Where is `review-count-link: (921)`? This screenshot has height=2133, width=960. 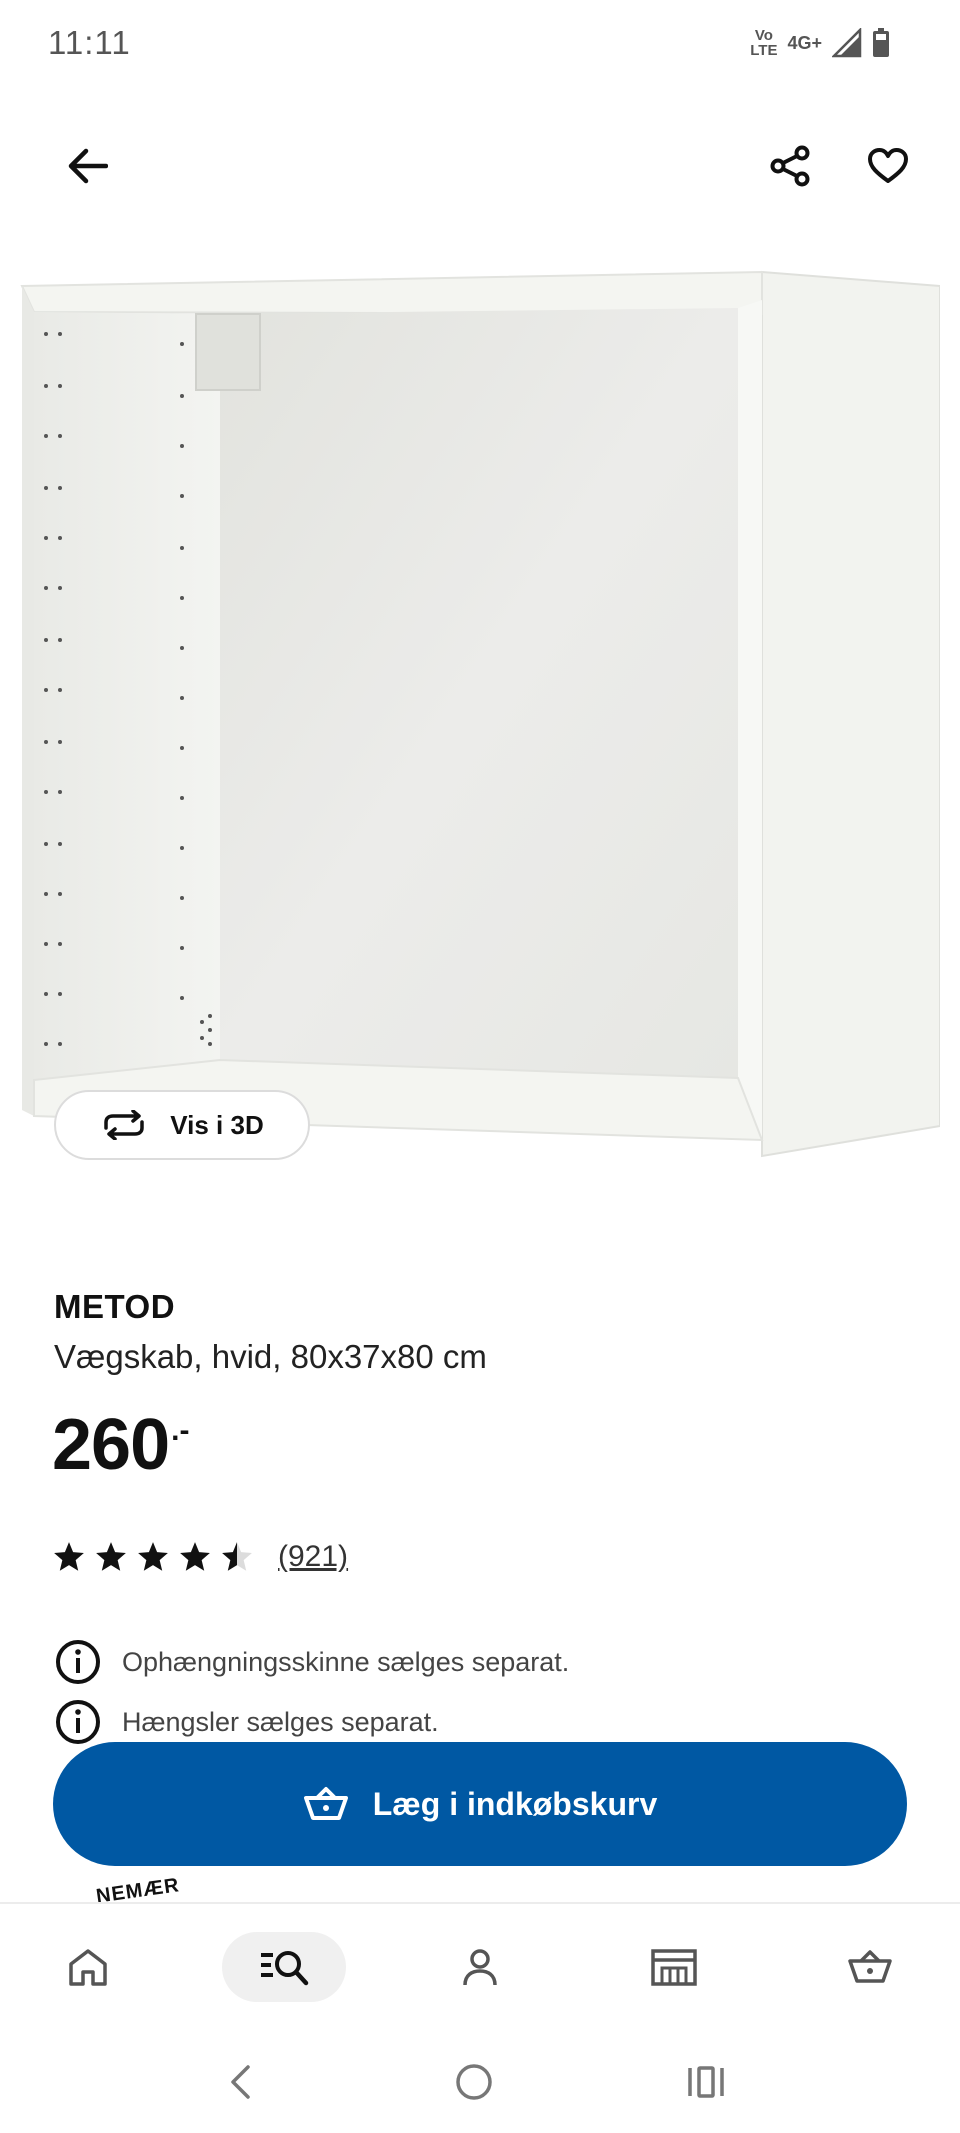
review-count-link: (921) is located at coordinates (313, 1557).